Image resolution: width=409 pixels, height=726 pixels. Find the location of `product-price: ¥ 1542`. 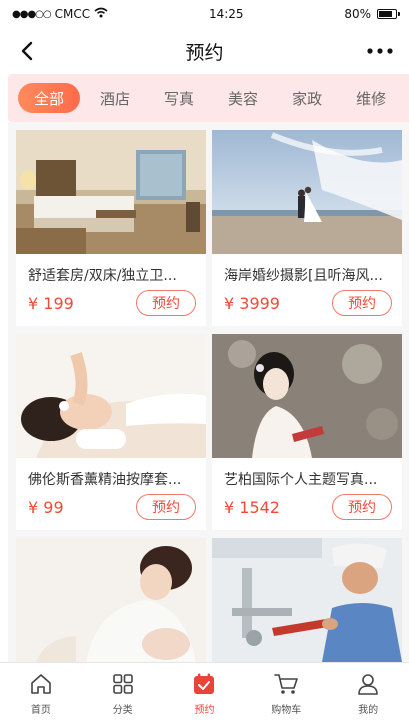

product-price: ¥ 1542 is located at coordinates (252, 507).